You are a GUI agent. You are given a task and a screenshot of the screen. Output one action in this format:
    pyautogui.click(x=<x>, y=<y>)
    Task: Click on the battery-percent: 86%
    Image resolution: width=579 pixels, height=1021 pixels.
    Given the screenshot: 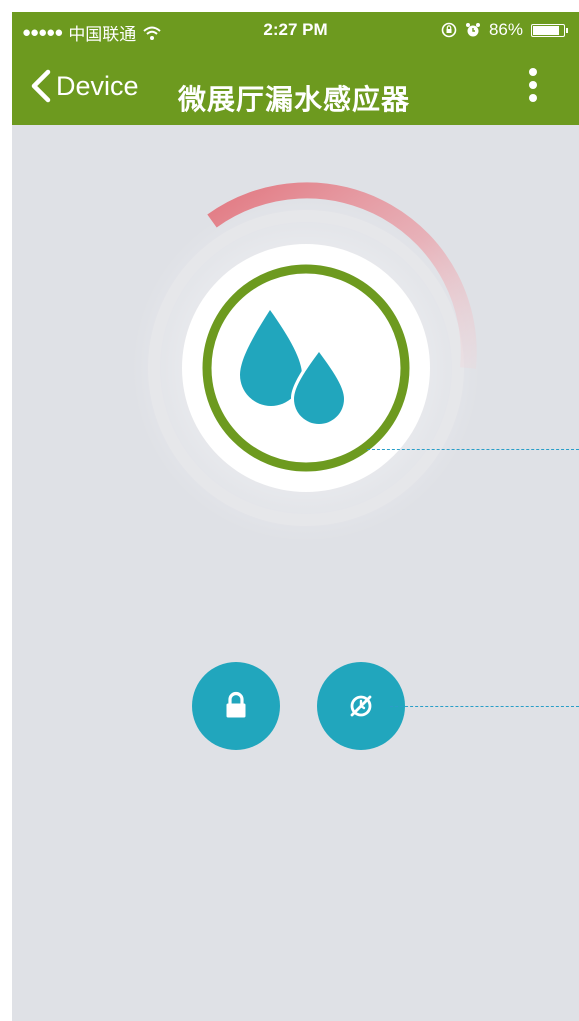 What is the action you would take?
    pyautogui.click(x=505, y=29)
    